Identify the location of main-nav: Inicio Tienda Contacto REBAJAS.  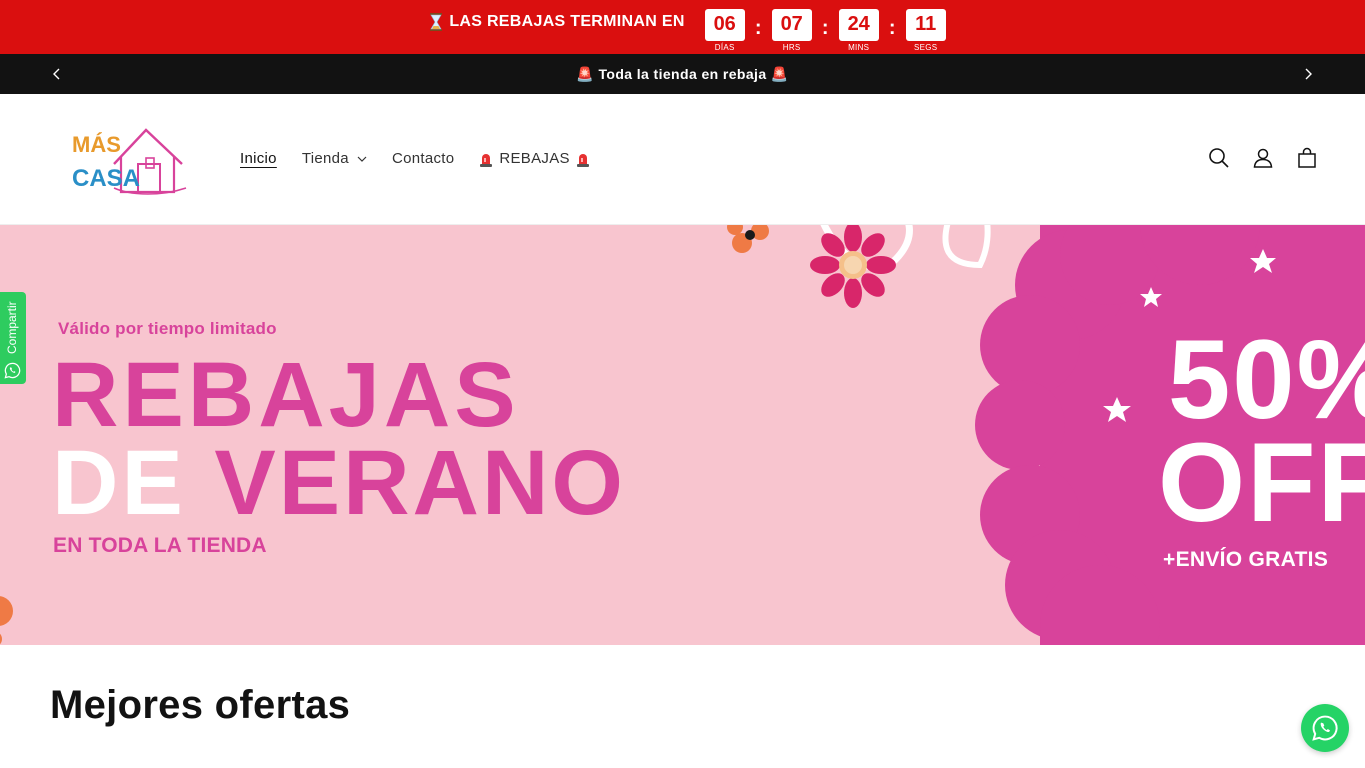
(427, 158).